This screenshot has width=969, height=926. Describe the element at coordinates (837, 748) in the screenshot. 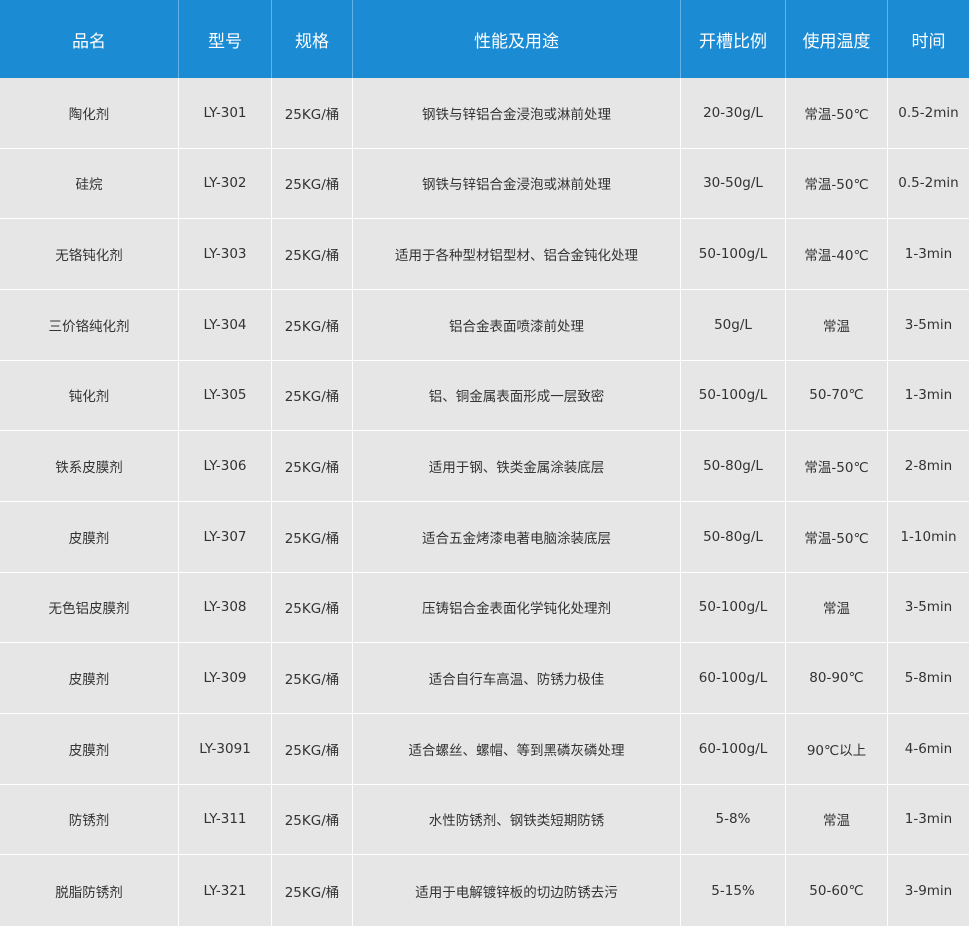

I see `cell-temperature: 90℃以上` at that location.